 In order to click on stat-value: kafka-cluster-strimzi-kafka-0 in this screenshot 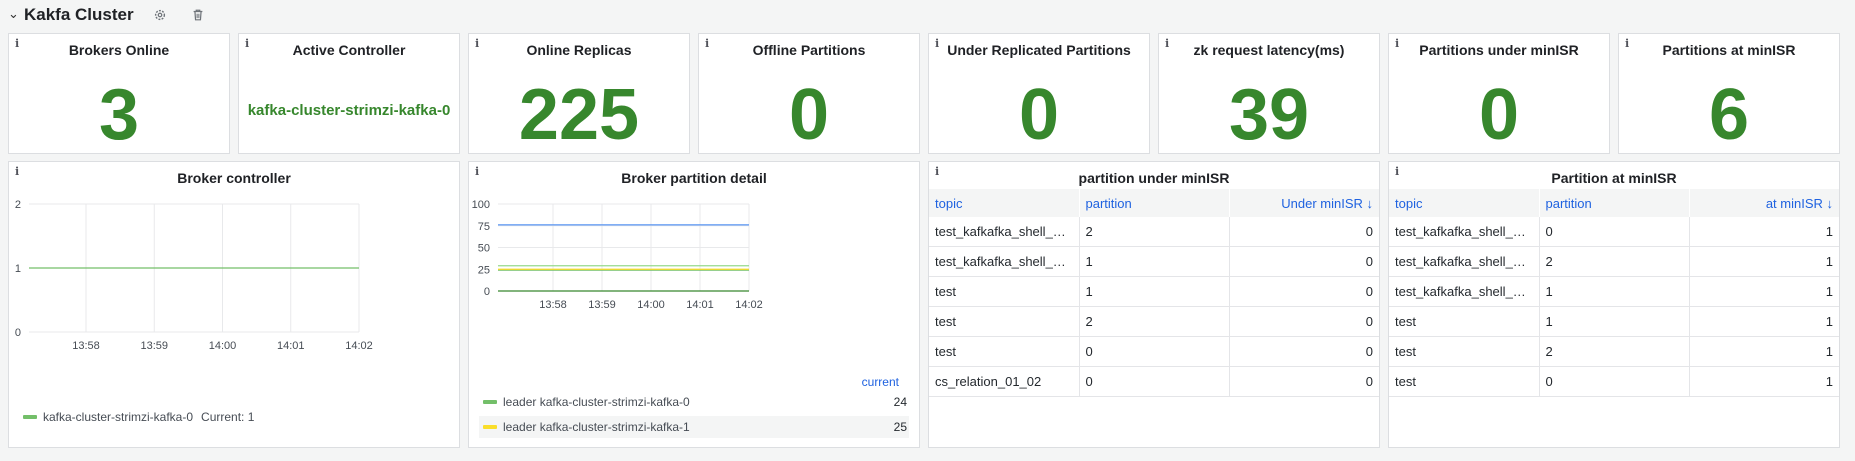, I will do `click(349, 110)`.